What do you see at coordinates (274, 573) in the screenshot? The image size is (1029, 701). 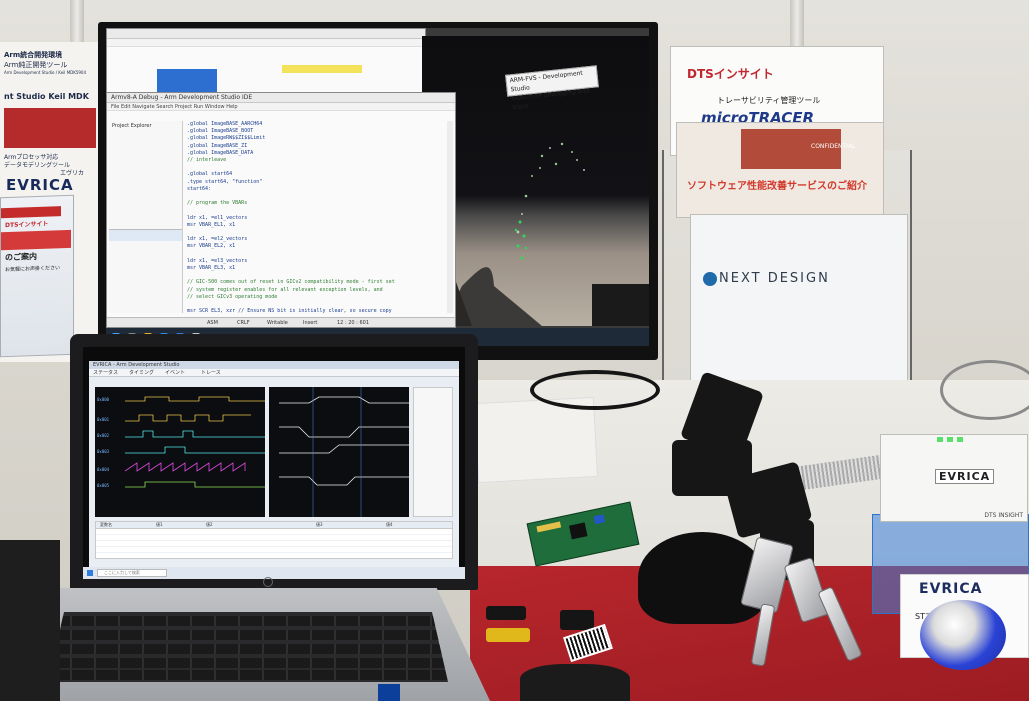 I see `laptop-taskbar: ここに入力して検索` at bounding box center [274, 573].